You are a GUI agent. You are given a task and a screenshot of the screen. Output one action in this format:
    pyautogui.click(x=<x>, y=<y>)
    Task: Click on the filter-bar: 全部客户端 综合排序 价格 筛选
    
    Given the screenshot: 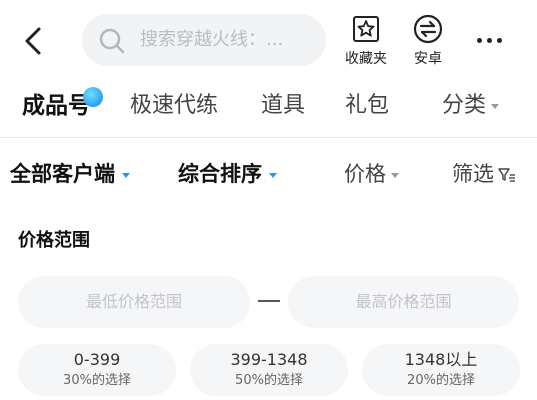 What is the action you would take?
    pyautogui.click(x=268, y=174)
    